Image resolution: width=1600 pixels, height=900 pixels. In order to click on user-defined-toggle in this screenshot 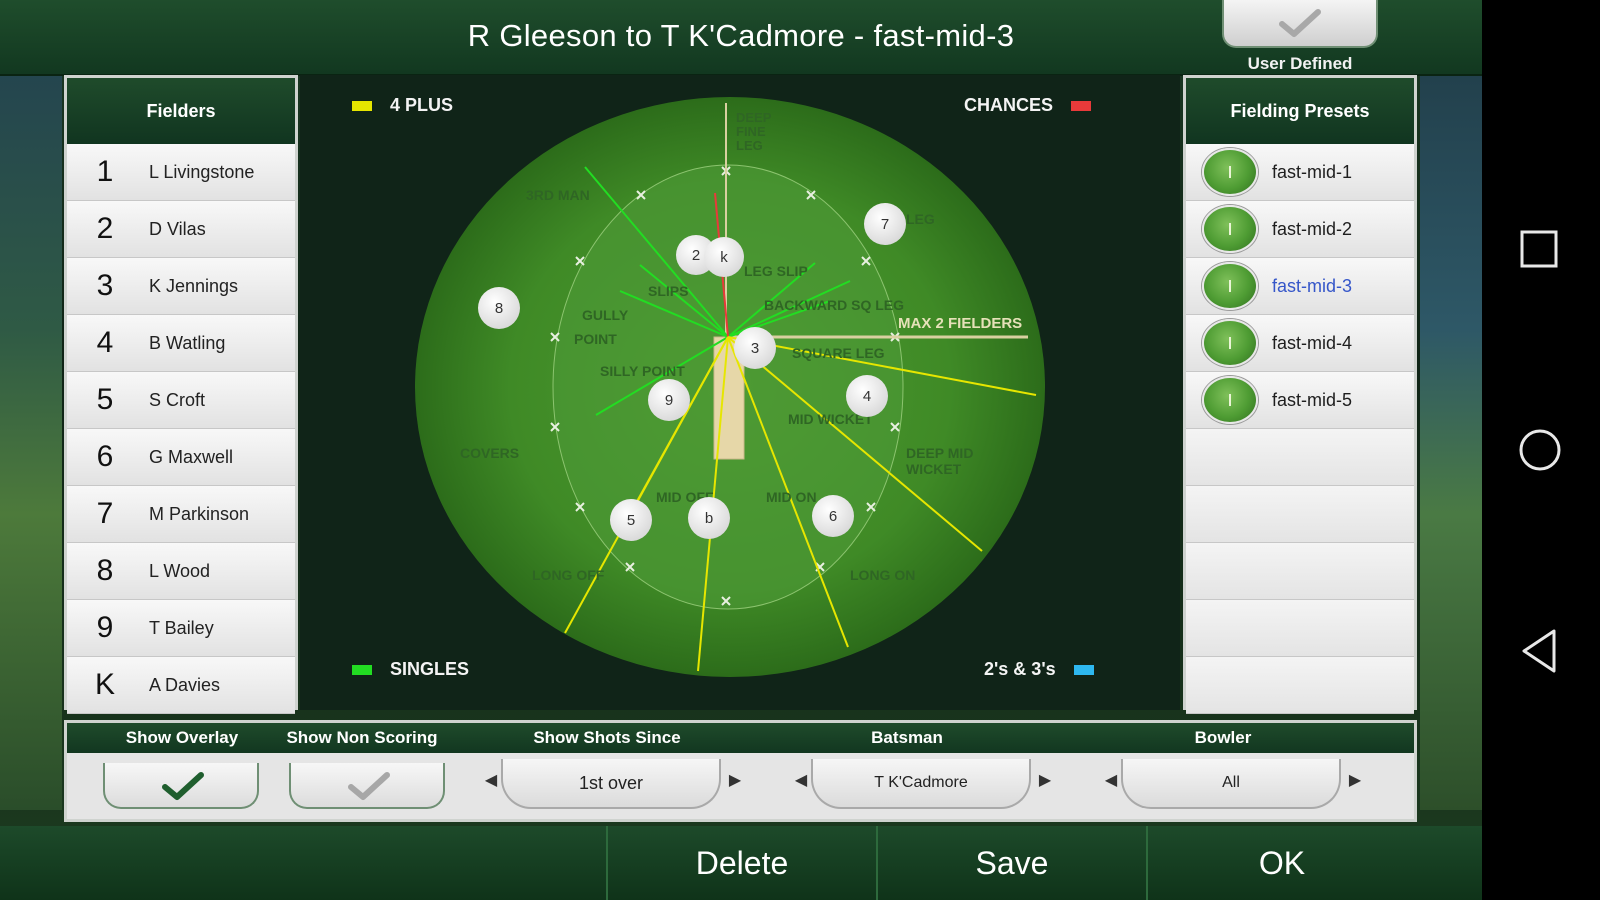, I will do `click(1300, 24)`.